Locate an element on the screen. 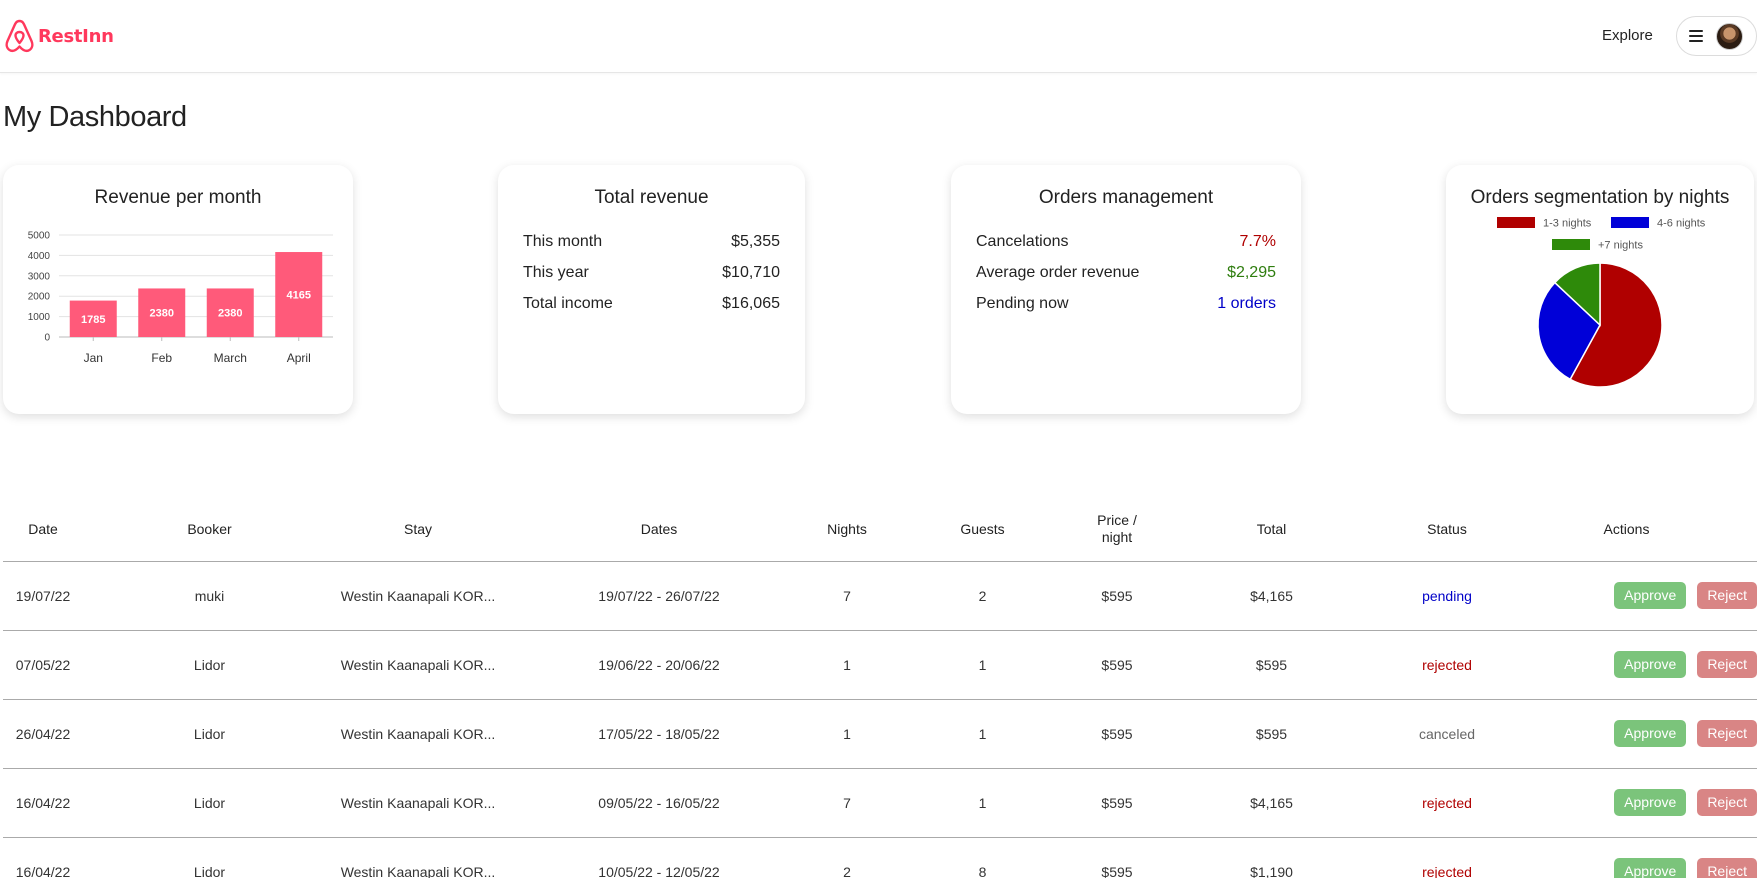 Image resolution: width=1757 pixels, height=878 pixels. x-tick-label: Jan is located at coordinates (93, 358).